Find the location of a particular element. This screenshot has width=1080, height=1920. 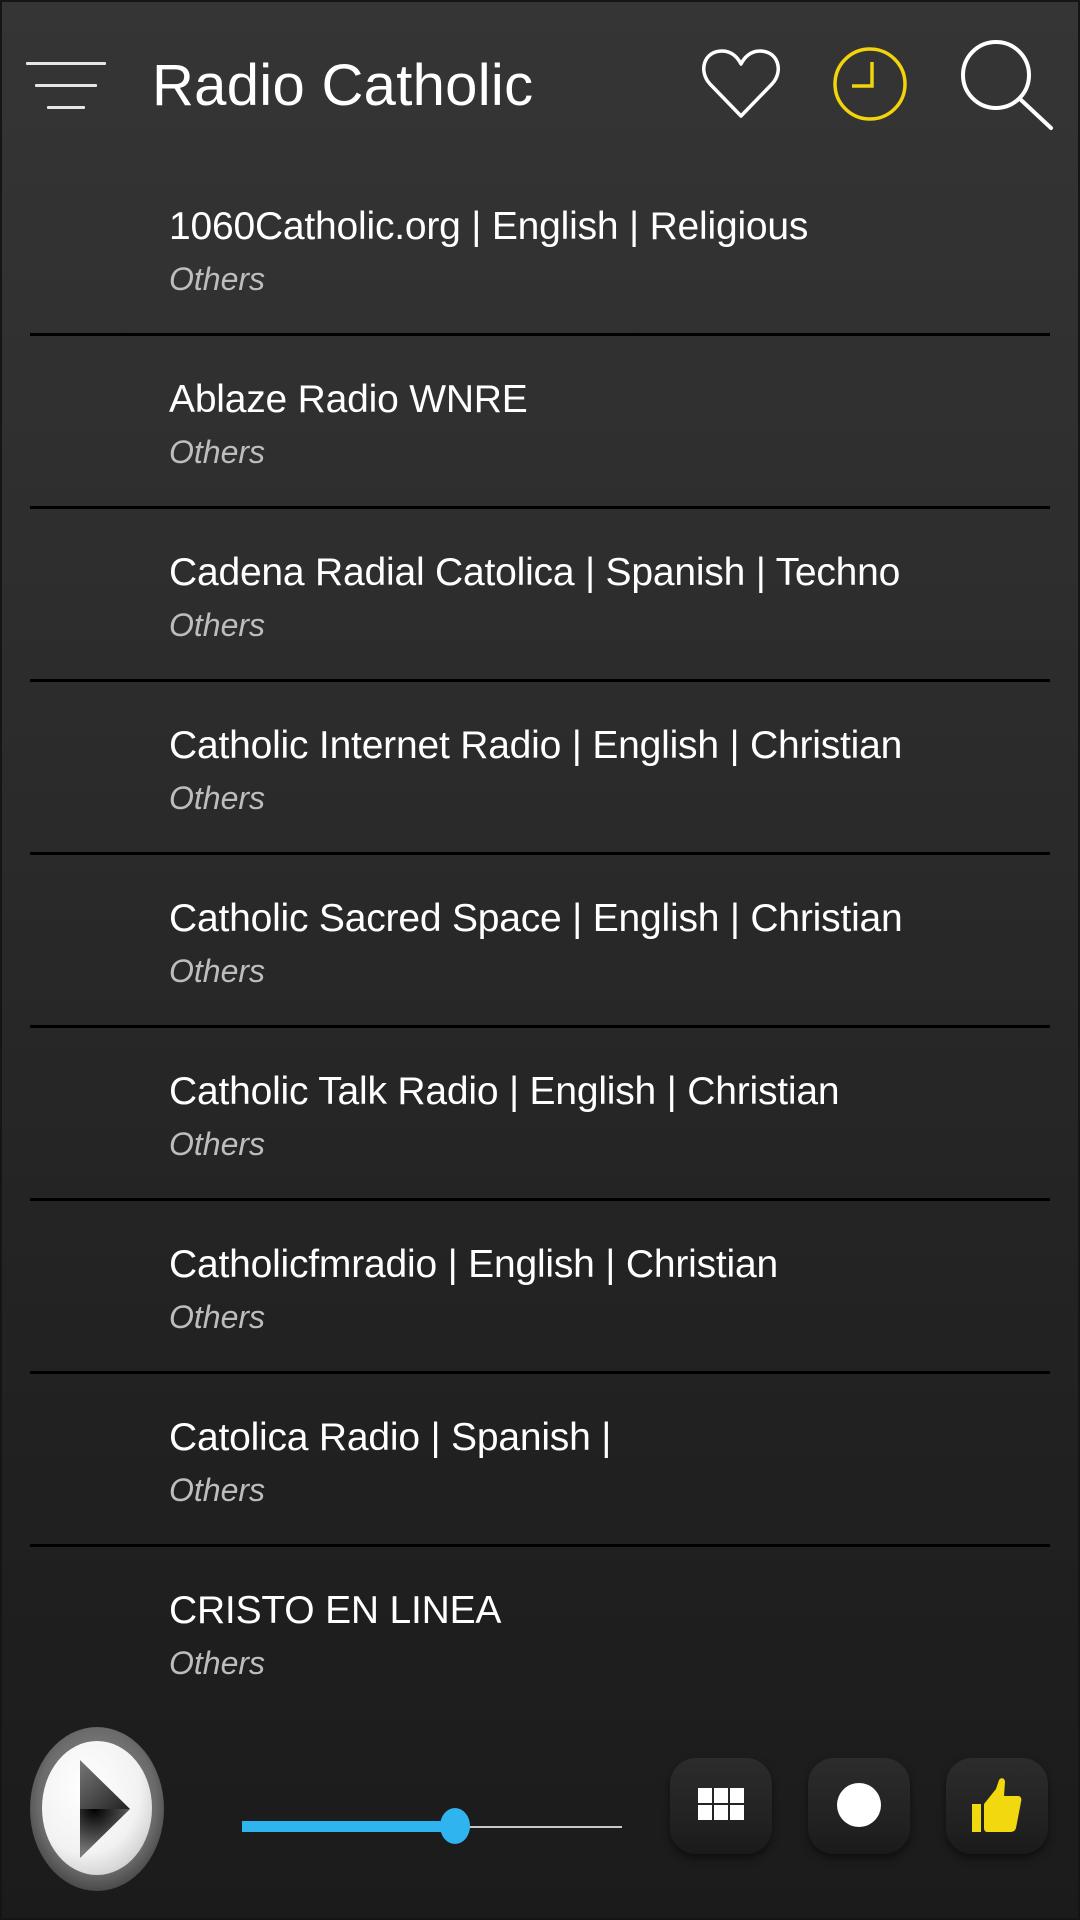

volume-thumb is located at coordinates (455, 1826).